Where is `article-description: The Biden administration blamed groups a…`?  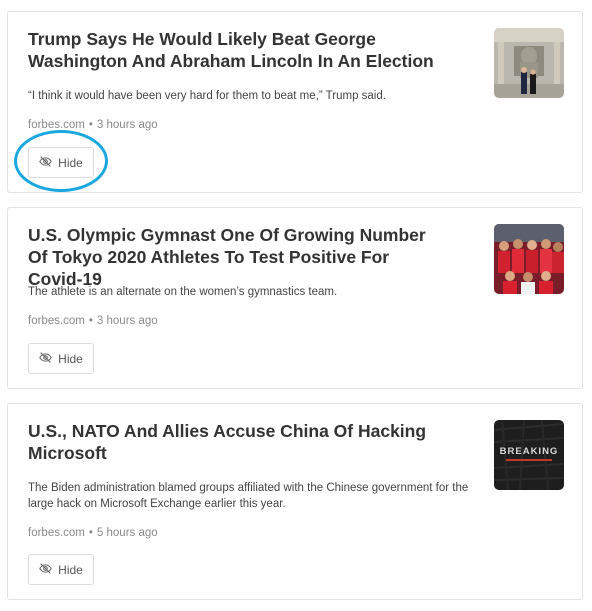 article-description: The Biden administration blamed groups a… is located at coordinates (248, 496).